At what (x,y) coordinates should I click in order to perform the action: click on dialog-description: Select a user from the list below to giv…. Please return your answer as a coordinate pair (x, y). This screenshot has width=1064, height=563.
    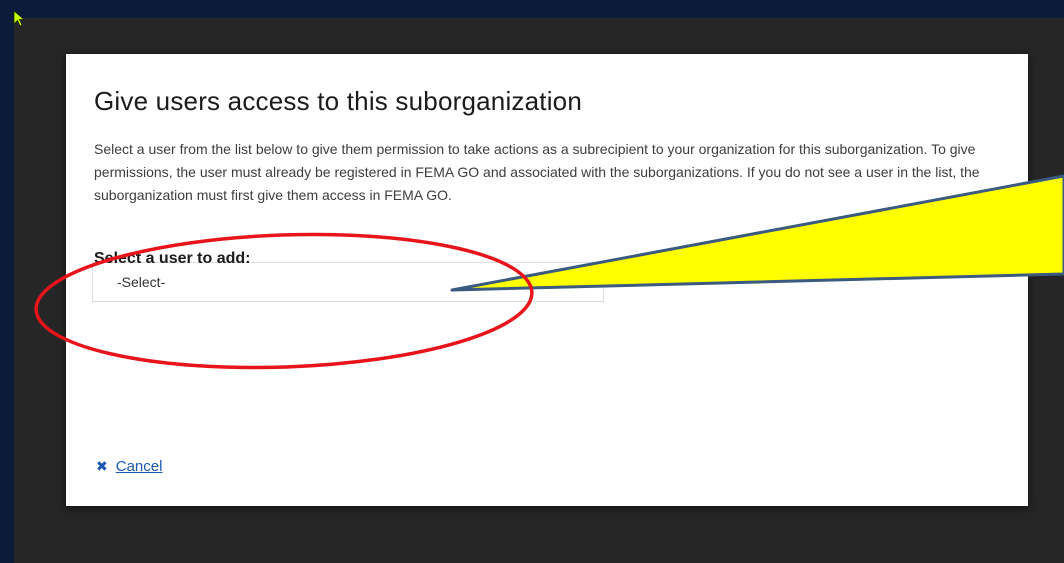
    Looking at the image, I should click on (537, 172).